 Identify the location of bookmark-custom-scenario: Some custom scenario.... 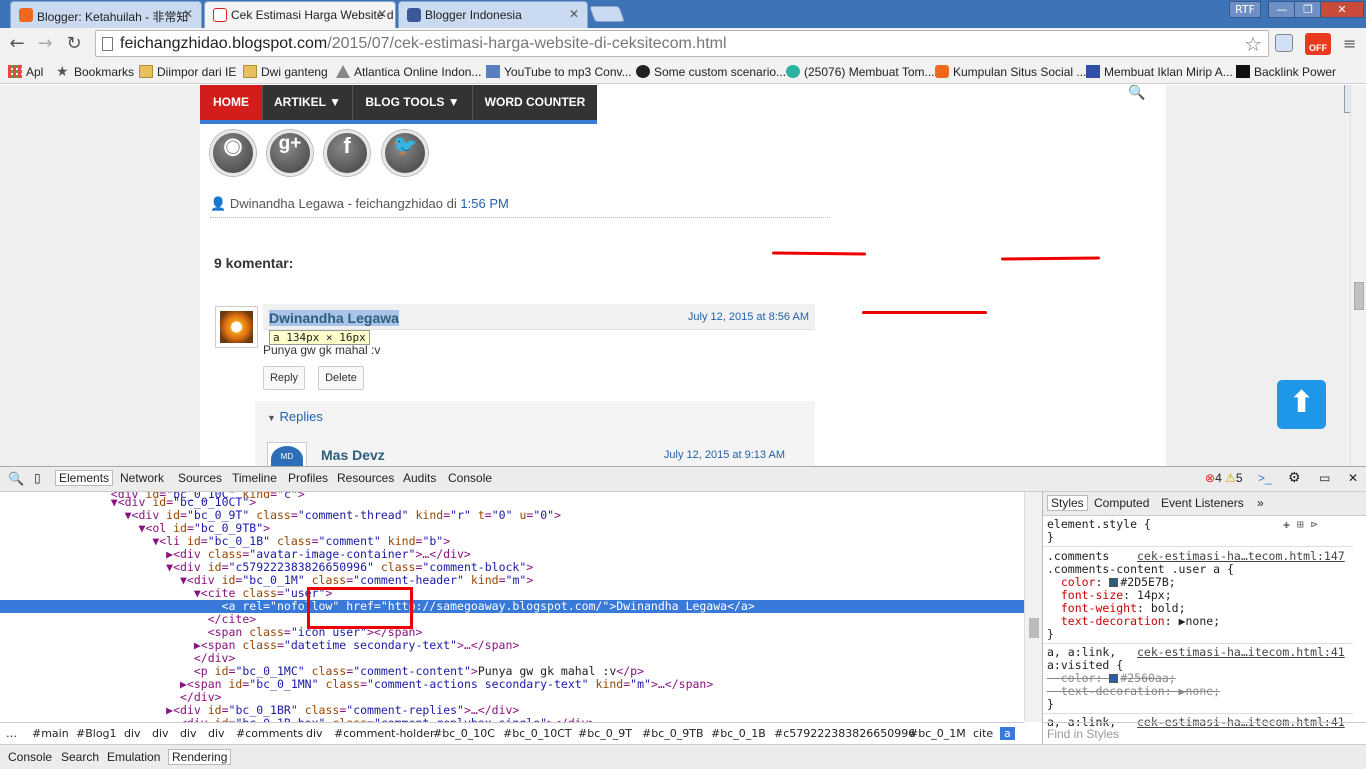
(710, 72).